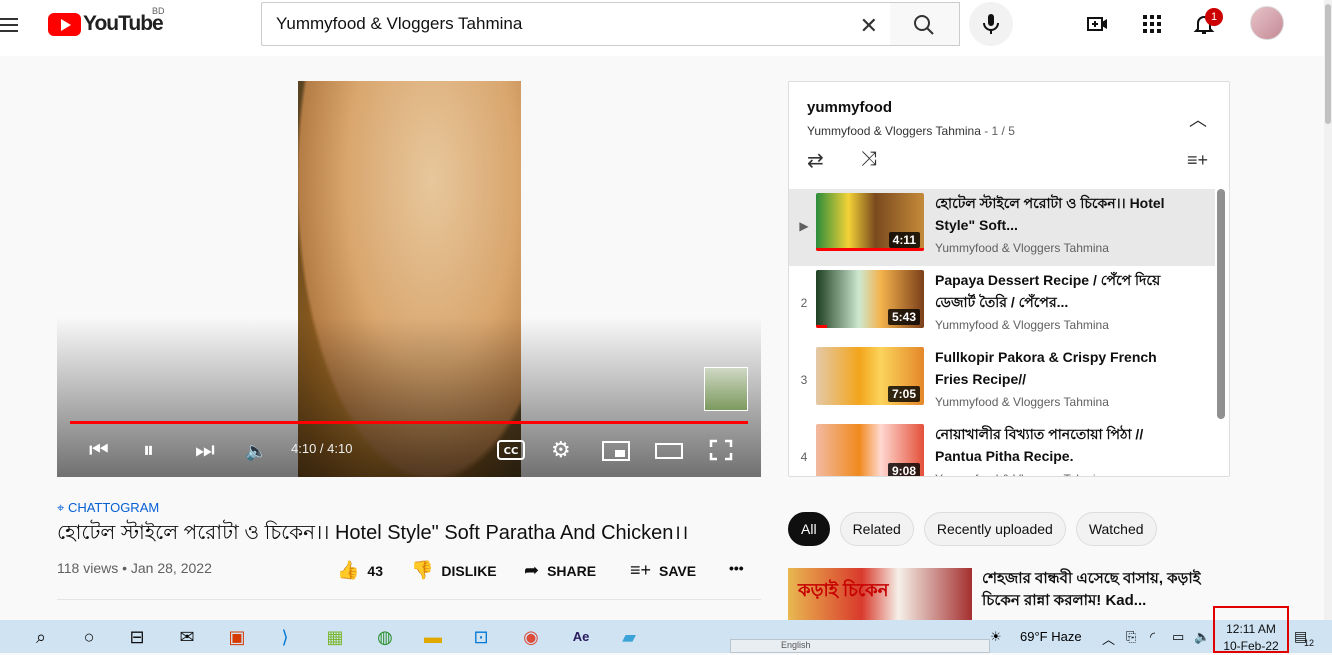  I want to click on tray-chevron-icon: ︿, so click(1108, 638).